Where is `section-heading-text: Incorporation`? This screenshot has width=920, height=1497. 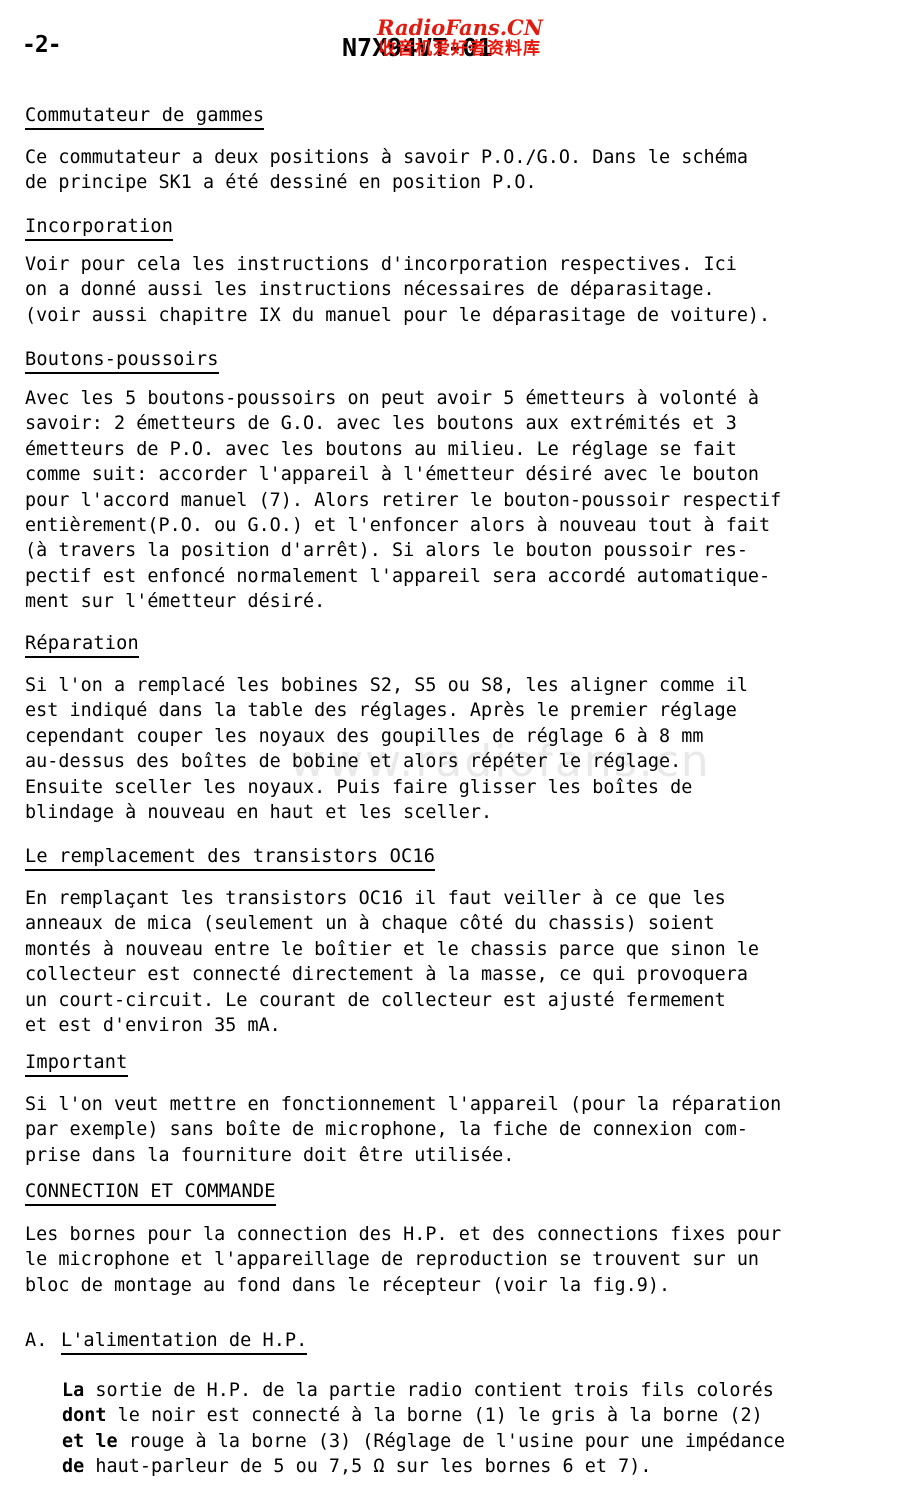 section-heading-text: Incorporation is located at coordinates (99, 228).